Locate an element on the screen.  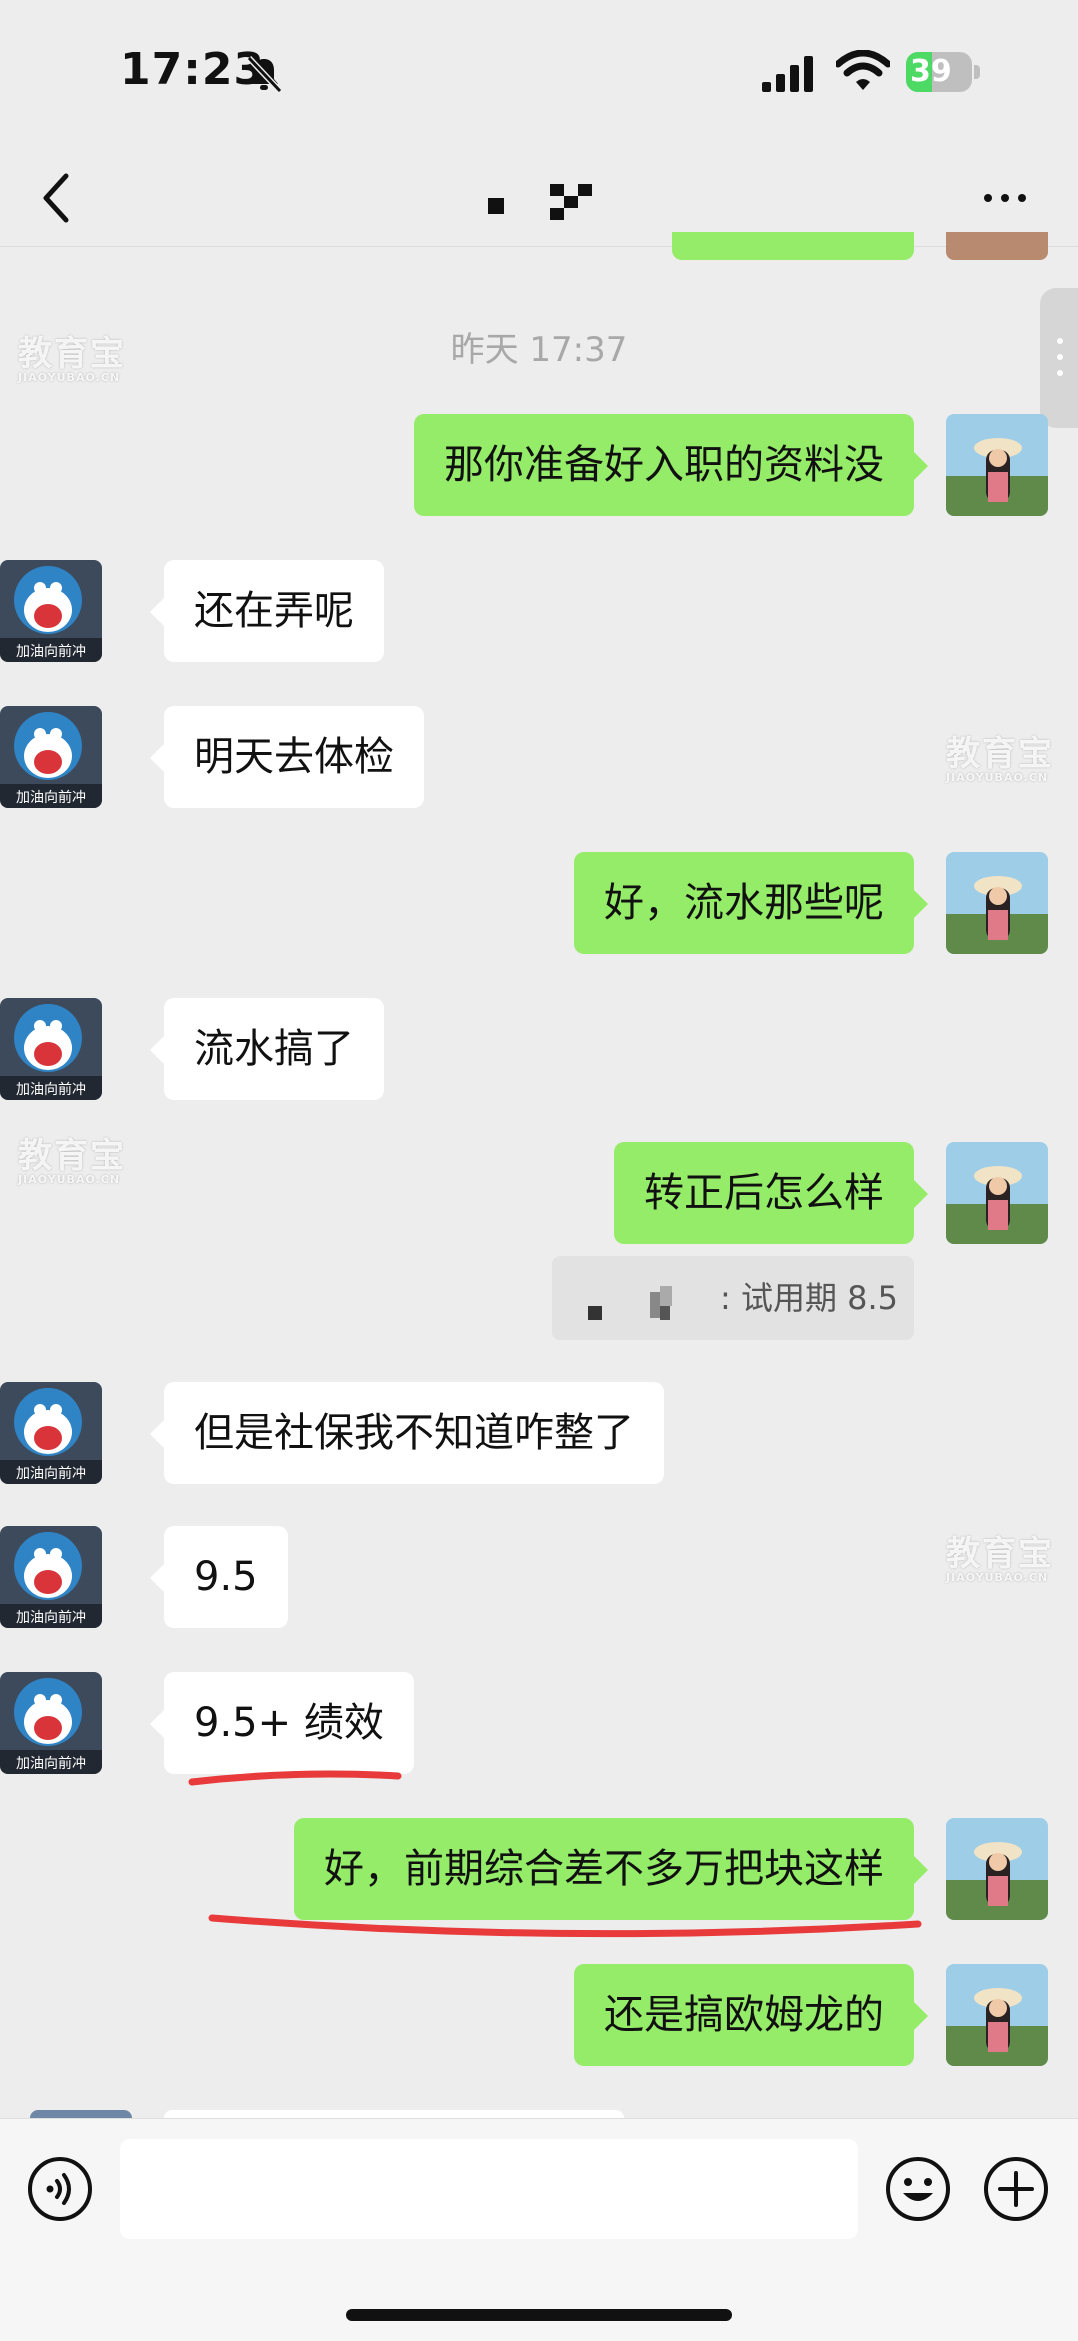
message-bubble-self: 那你准备好入职的资料没 is located at coordinates (671, 465).